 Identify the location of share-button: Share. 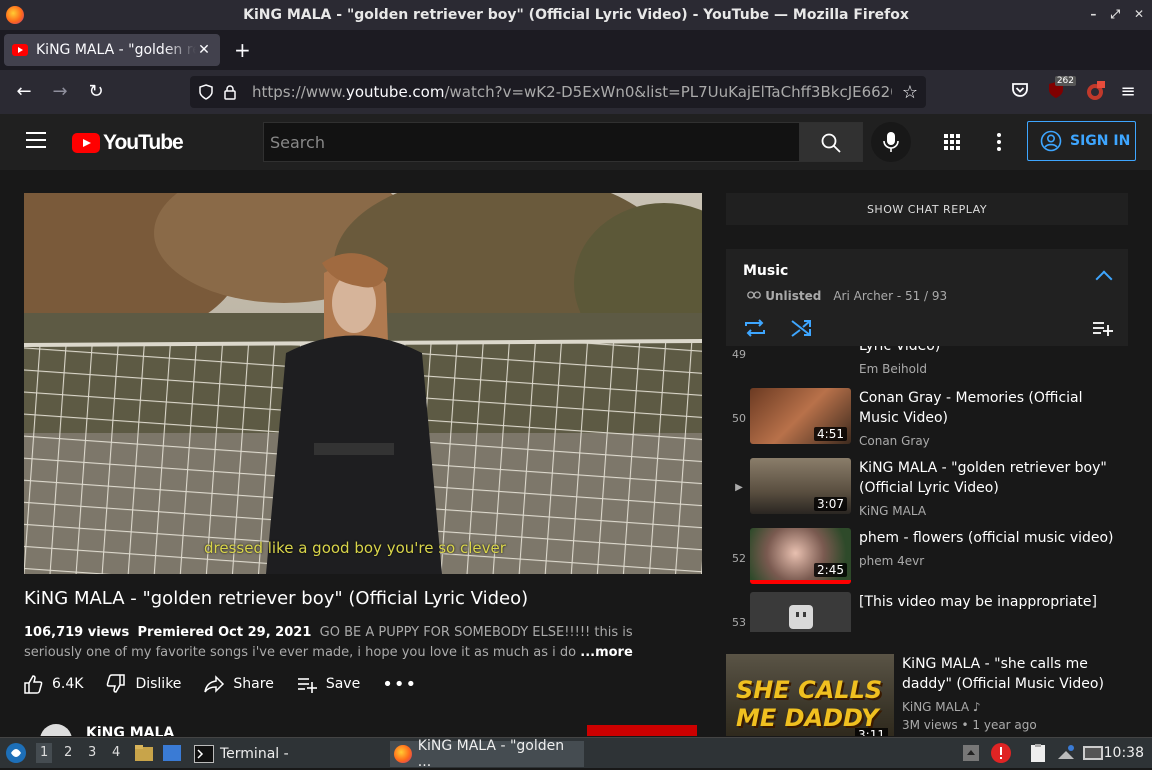
(238, 684).